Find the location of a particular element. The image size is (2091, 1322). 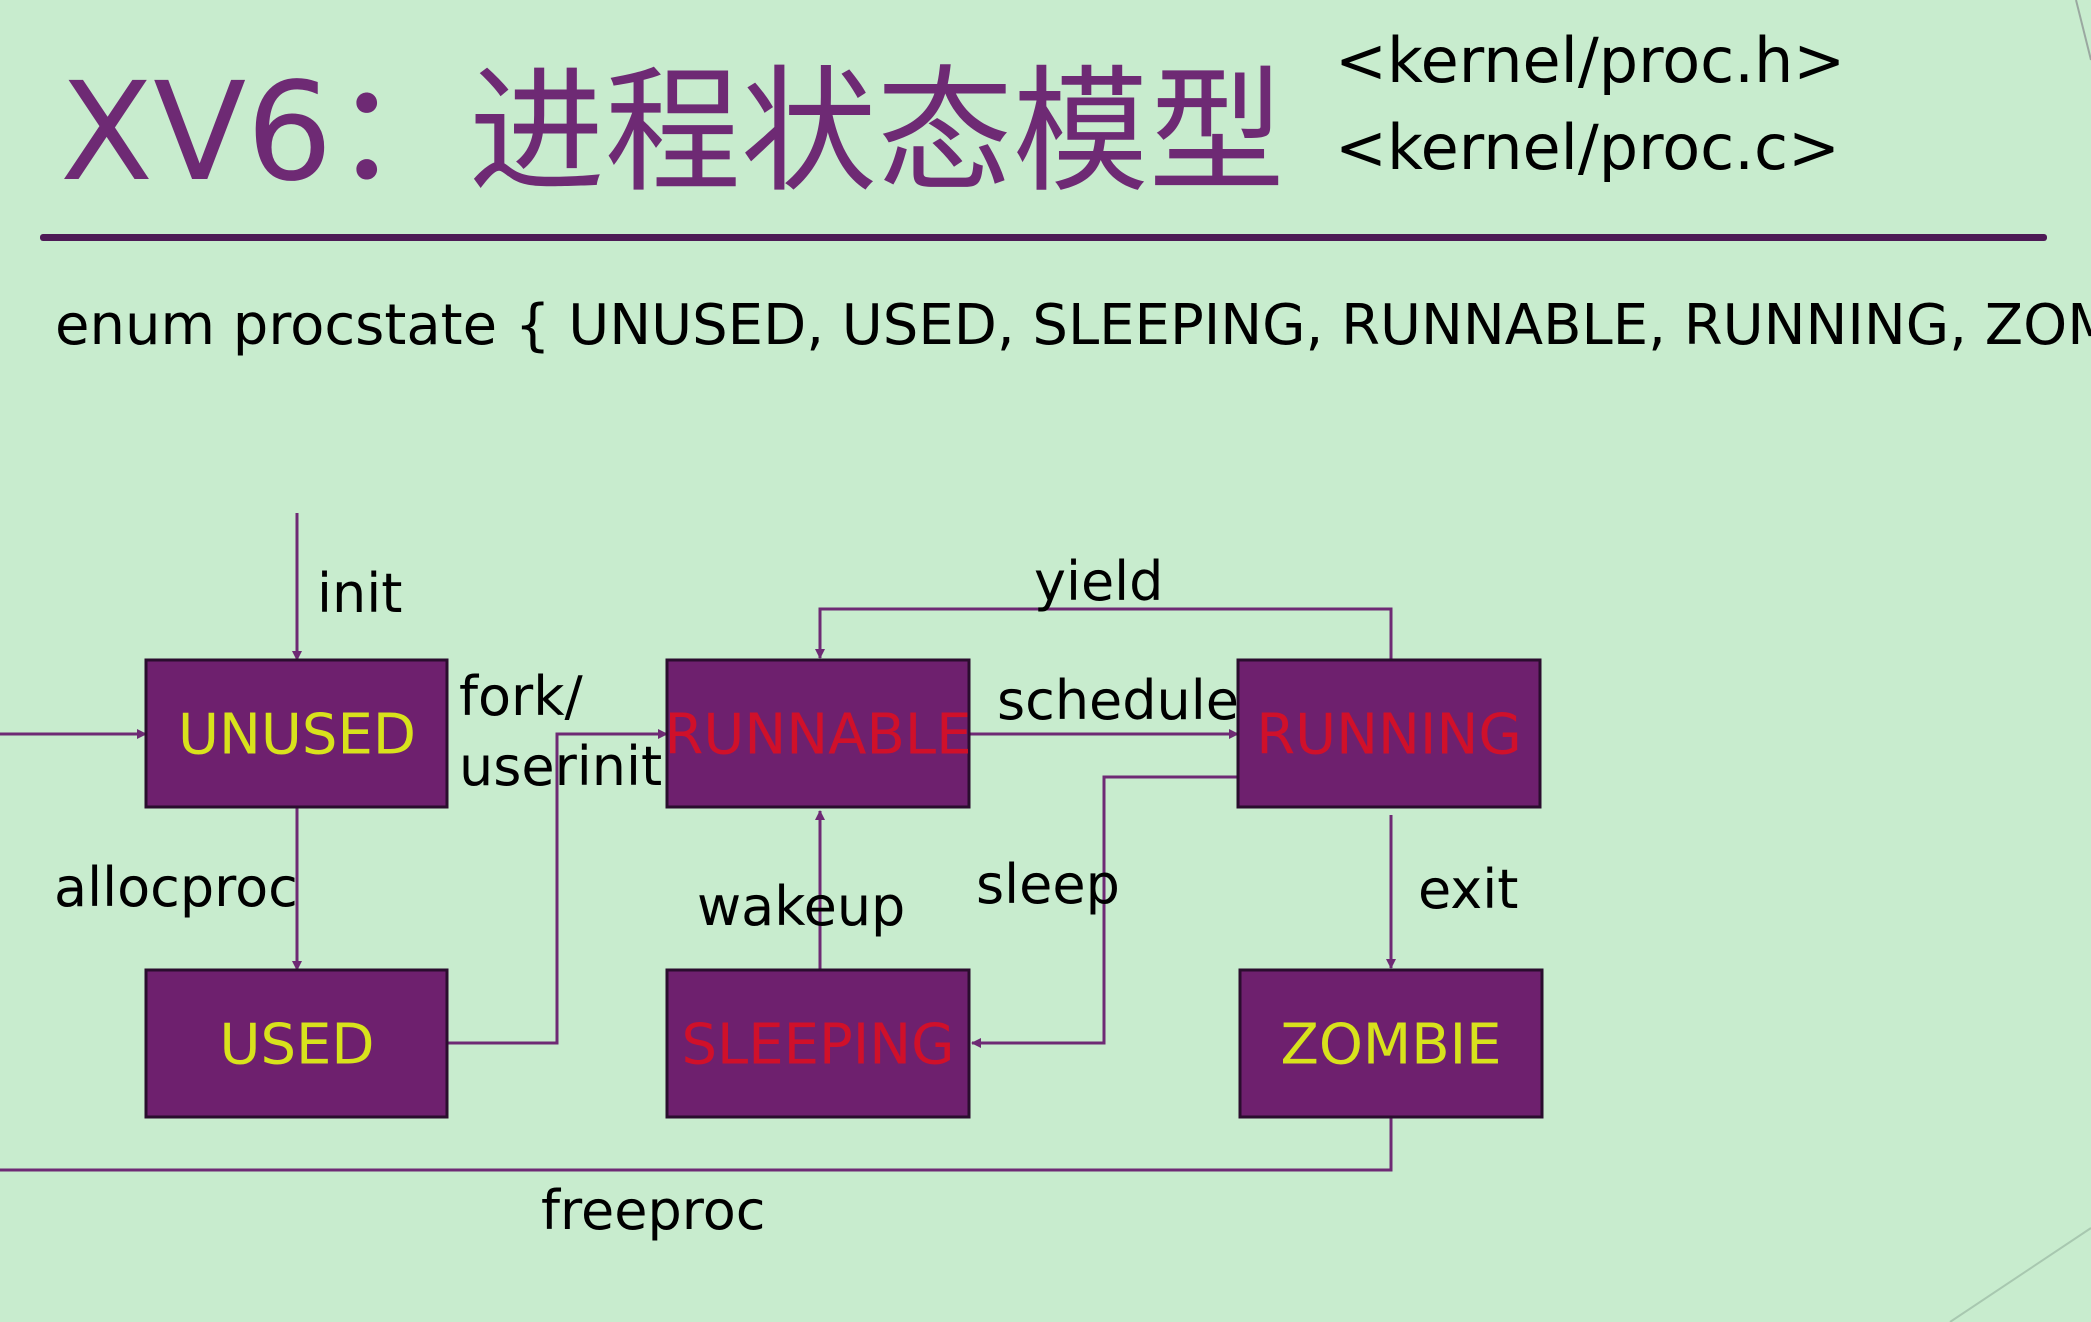

transition-label-exit: exit is located at coordinates (1468, 889).